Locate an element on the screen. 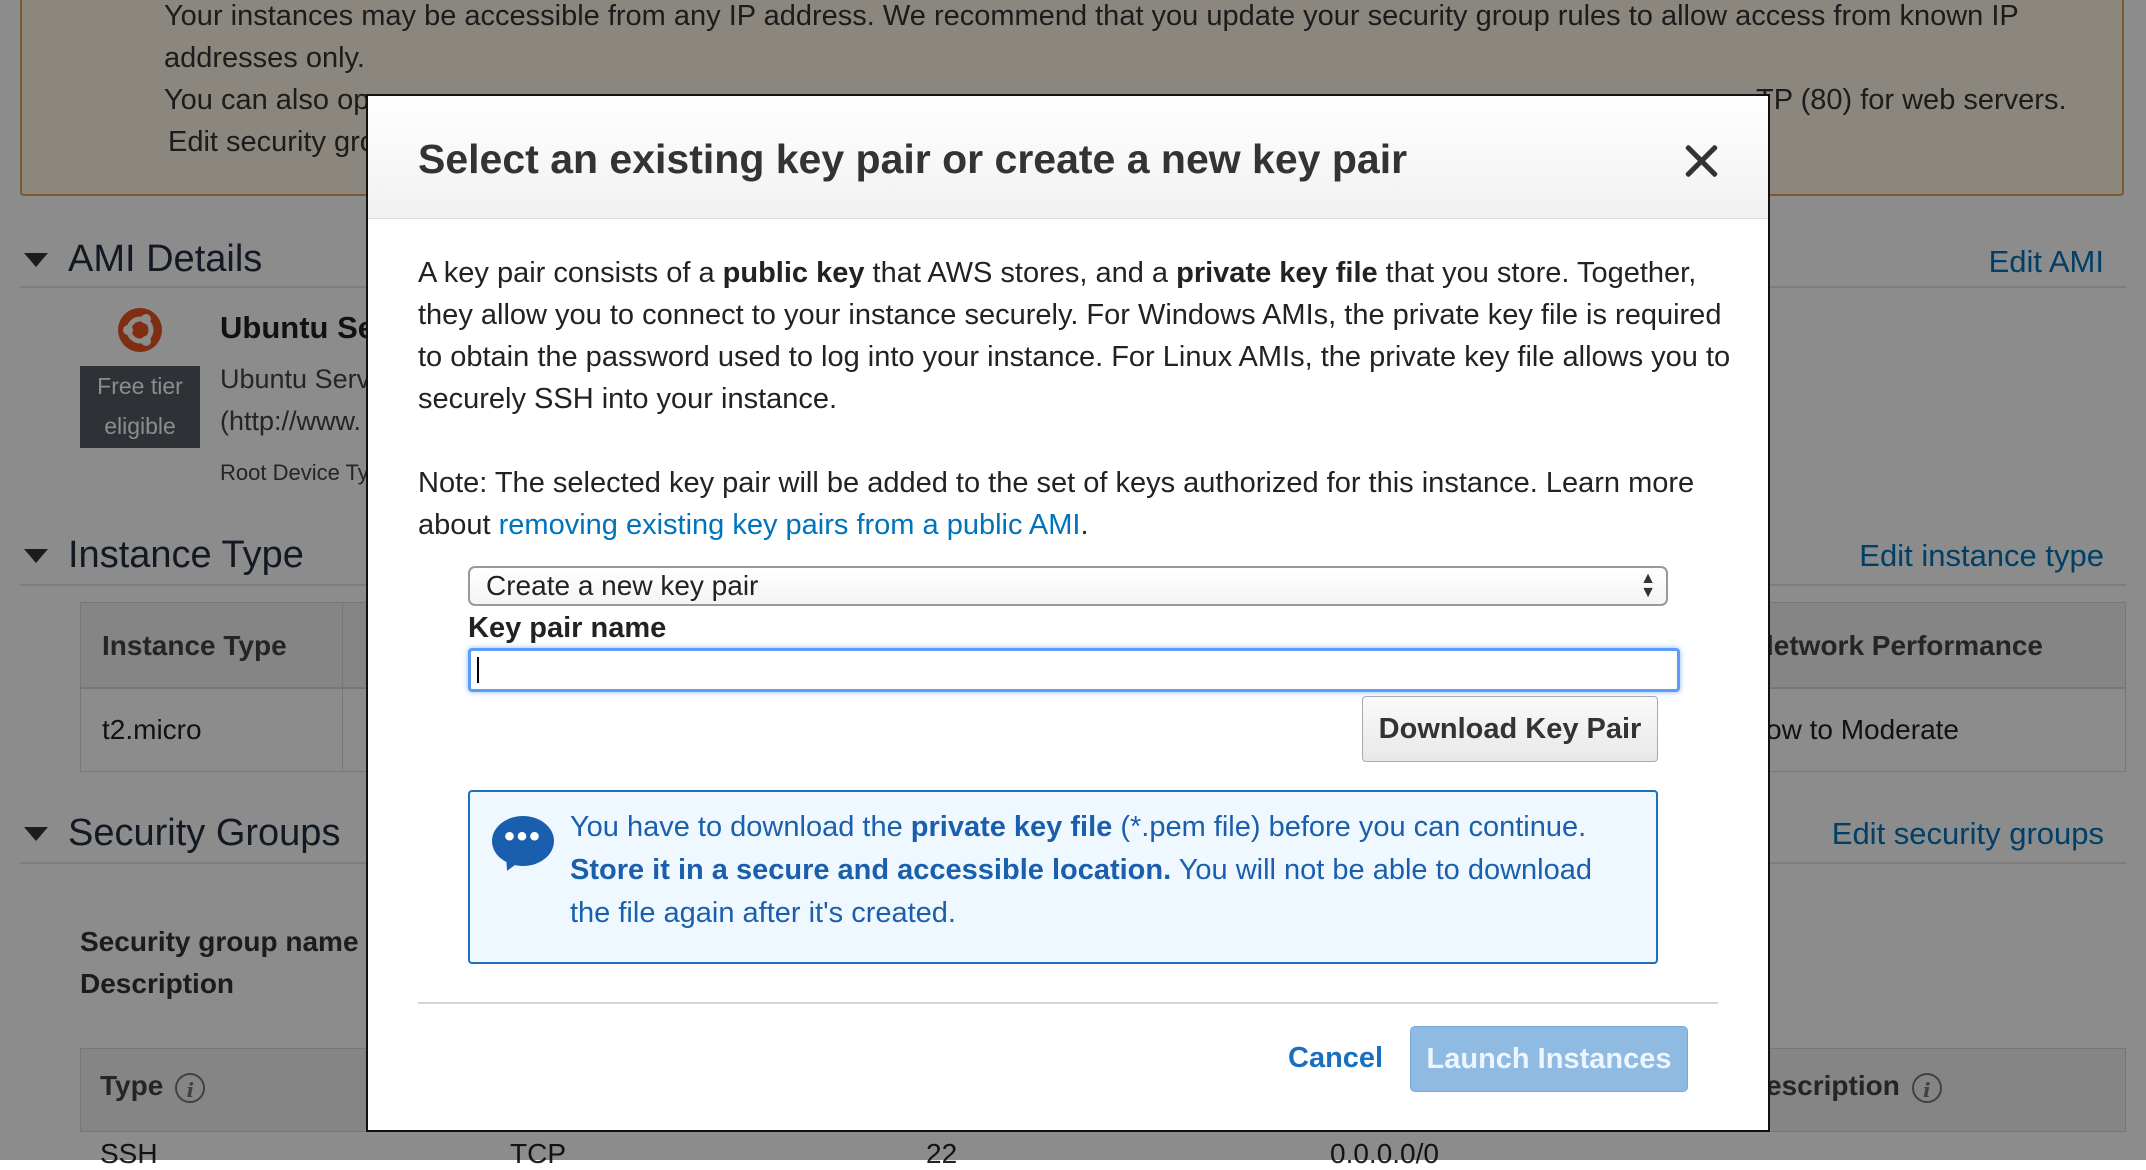 The width and height of the screenshot is (2146, 1170). select-arrows-icon: ▲ ▼ is located at coordinates (1648, 585).